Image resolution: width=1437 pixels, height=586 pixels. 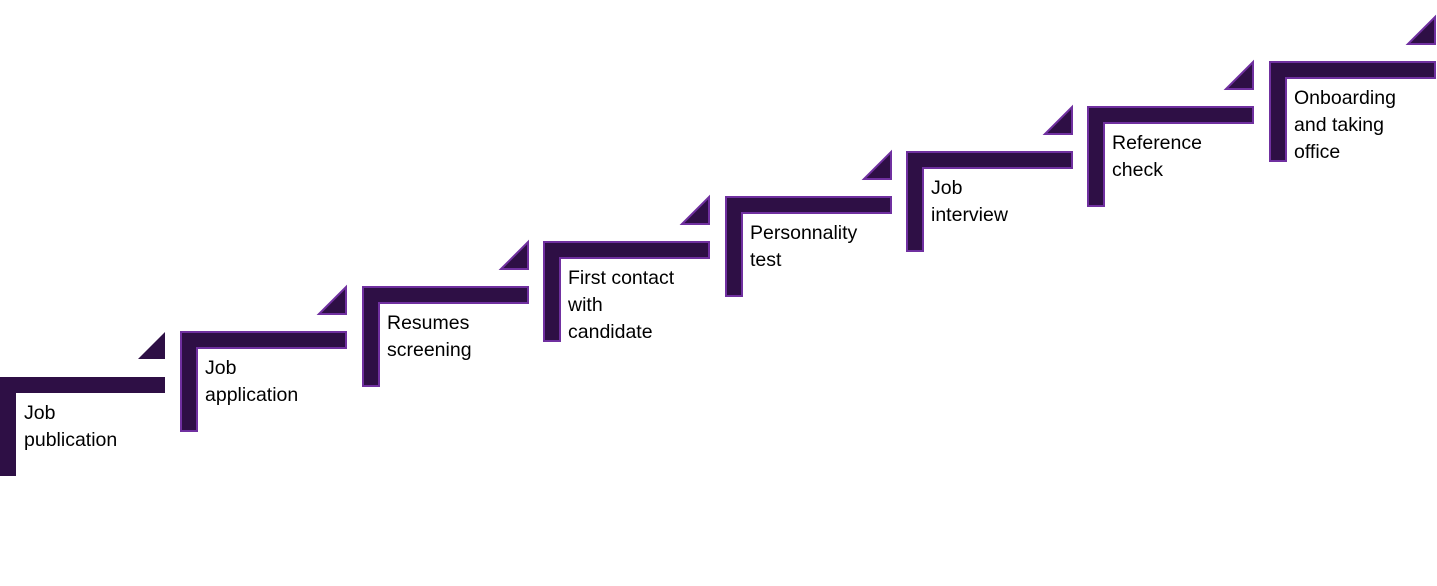 What do you see at coordinates (1157, 156) in the screenshot?
I see `step-label: Reference check` at bounding box center [1157, 156].